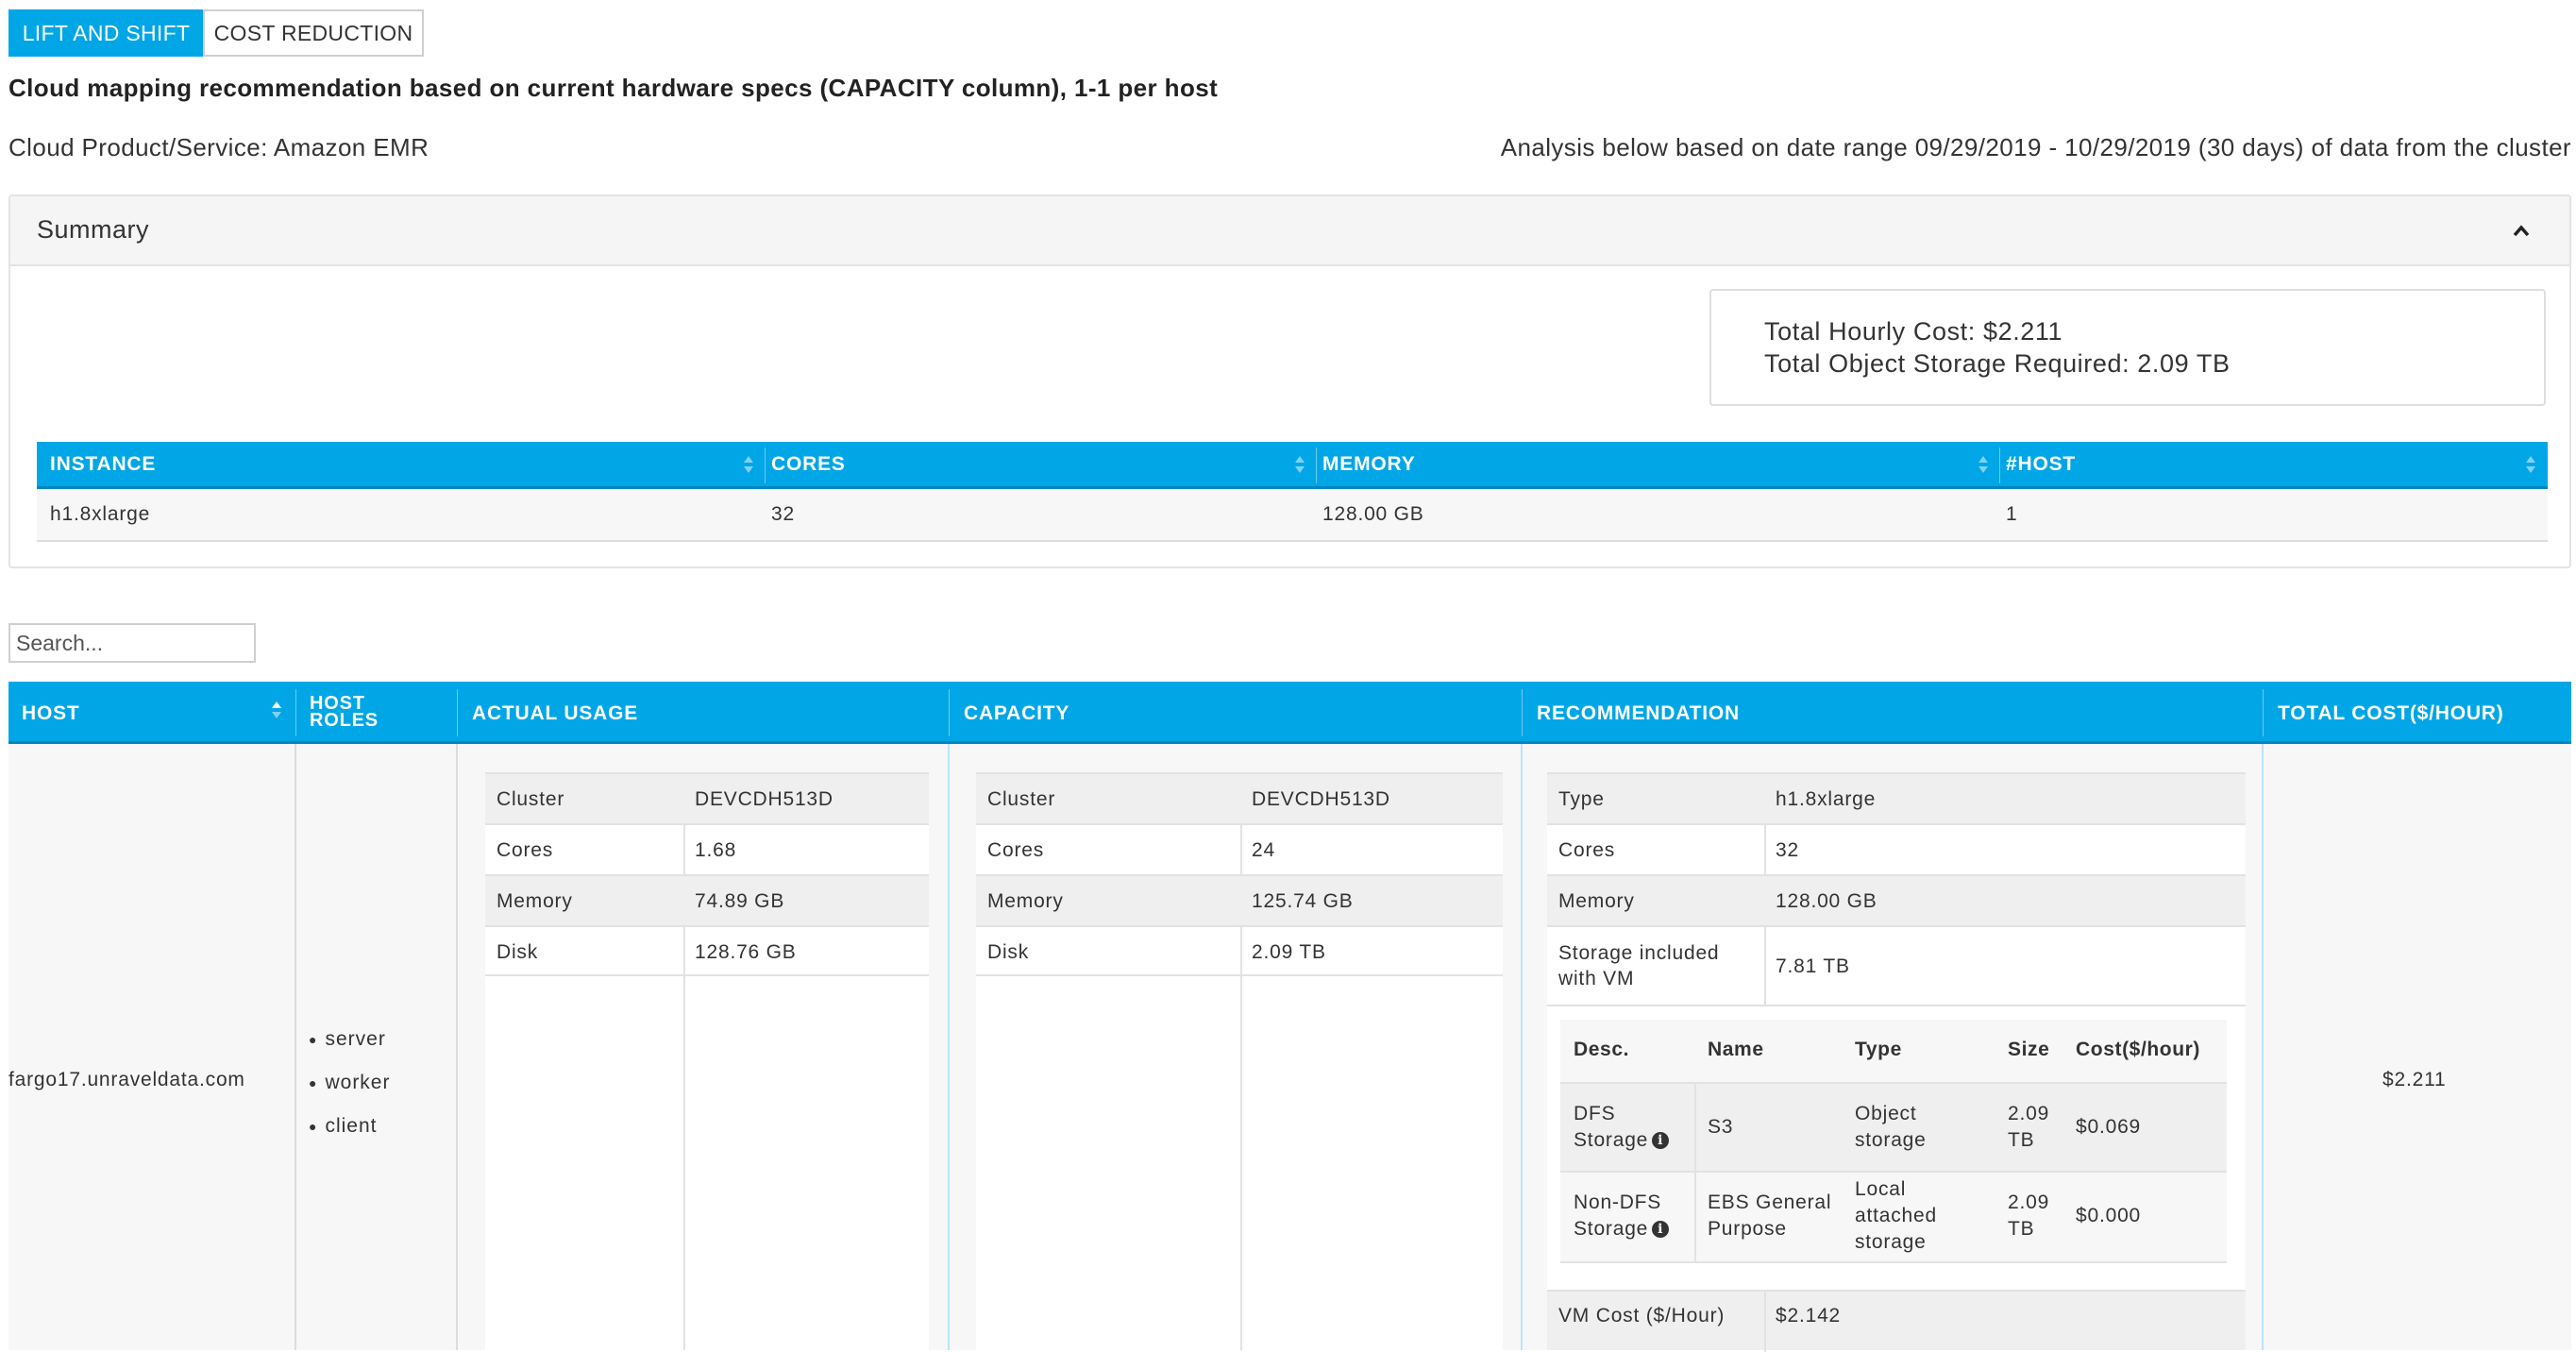 The image size is (2576, 1352). I want to click on column-header-hosts: #HOST, so click(2041, 464).